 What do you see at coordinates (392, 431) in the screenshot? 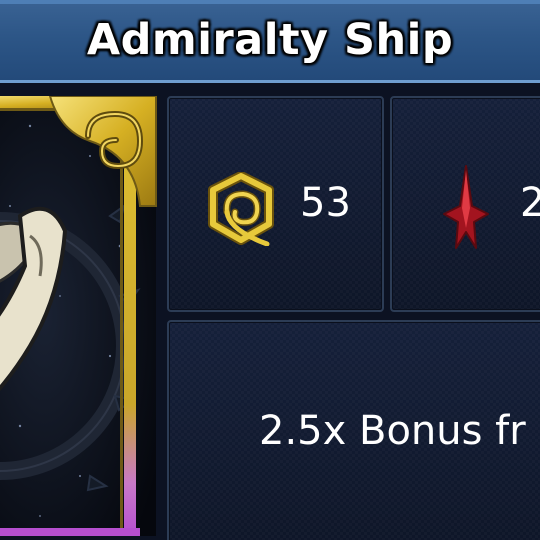
I see `bonus-text: 2.5x Bonus fr` at bounding box center [392, 431].